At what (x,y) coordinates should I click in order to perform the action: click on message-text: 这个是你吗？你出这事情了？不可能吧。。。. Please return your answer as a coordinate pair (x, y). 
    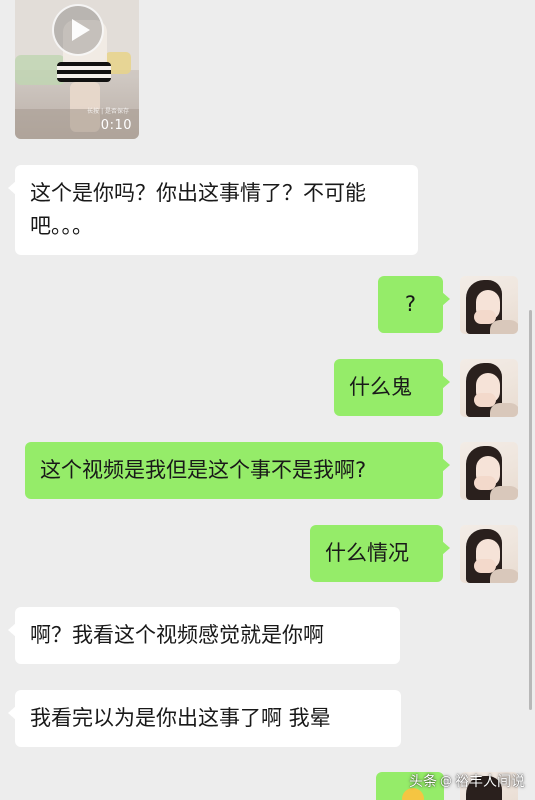
    Looking at the image, I should click on (198, 209).